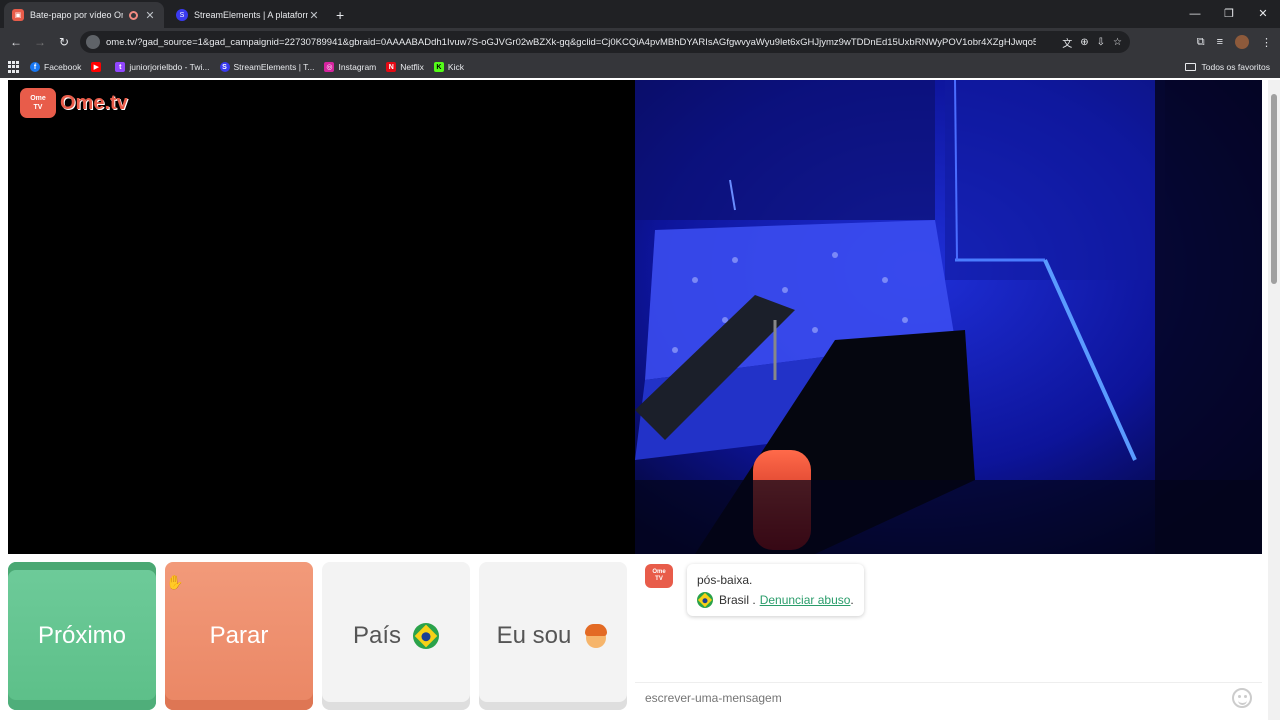  What do you see at coordinates (725, 580) in the screenshot?
I see `message-text: pós-baixa.` at bounding box center [725, 580].